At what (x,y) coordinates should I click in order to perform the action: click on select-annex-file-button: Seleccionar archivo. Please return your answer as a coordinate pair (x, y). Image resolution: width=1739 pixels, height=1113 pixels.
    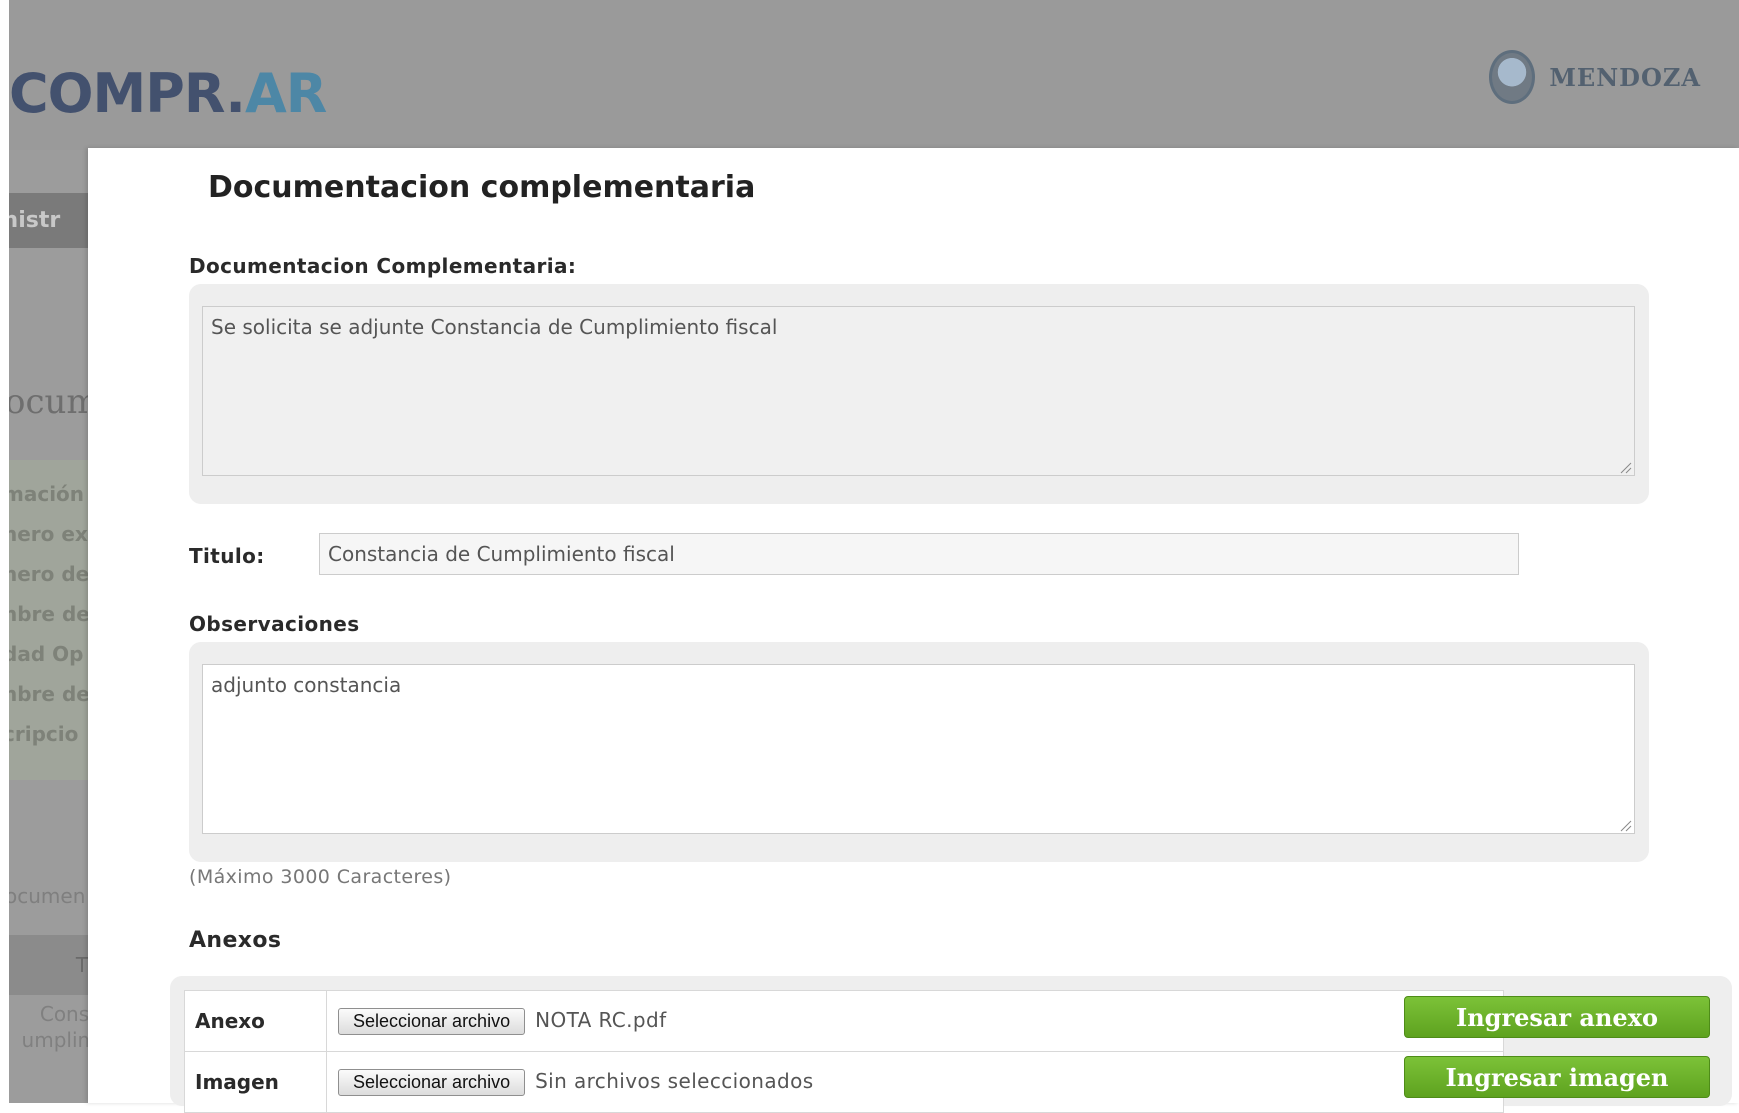
    Looking at the image, I should click on (432, 1021).